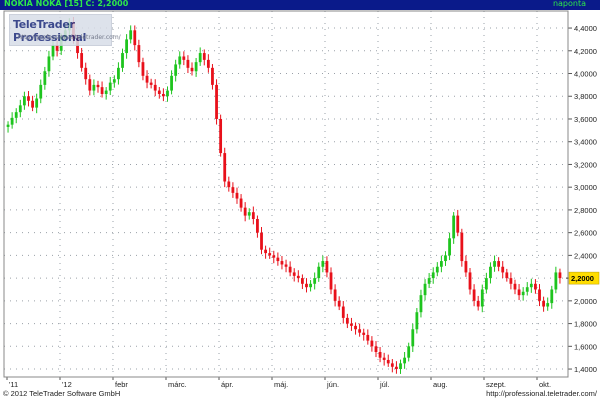 Image resolution: width=600 pixels, height=400 pixels. I want to click on y-tick-label: 2,6000, so click(585, 233).